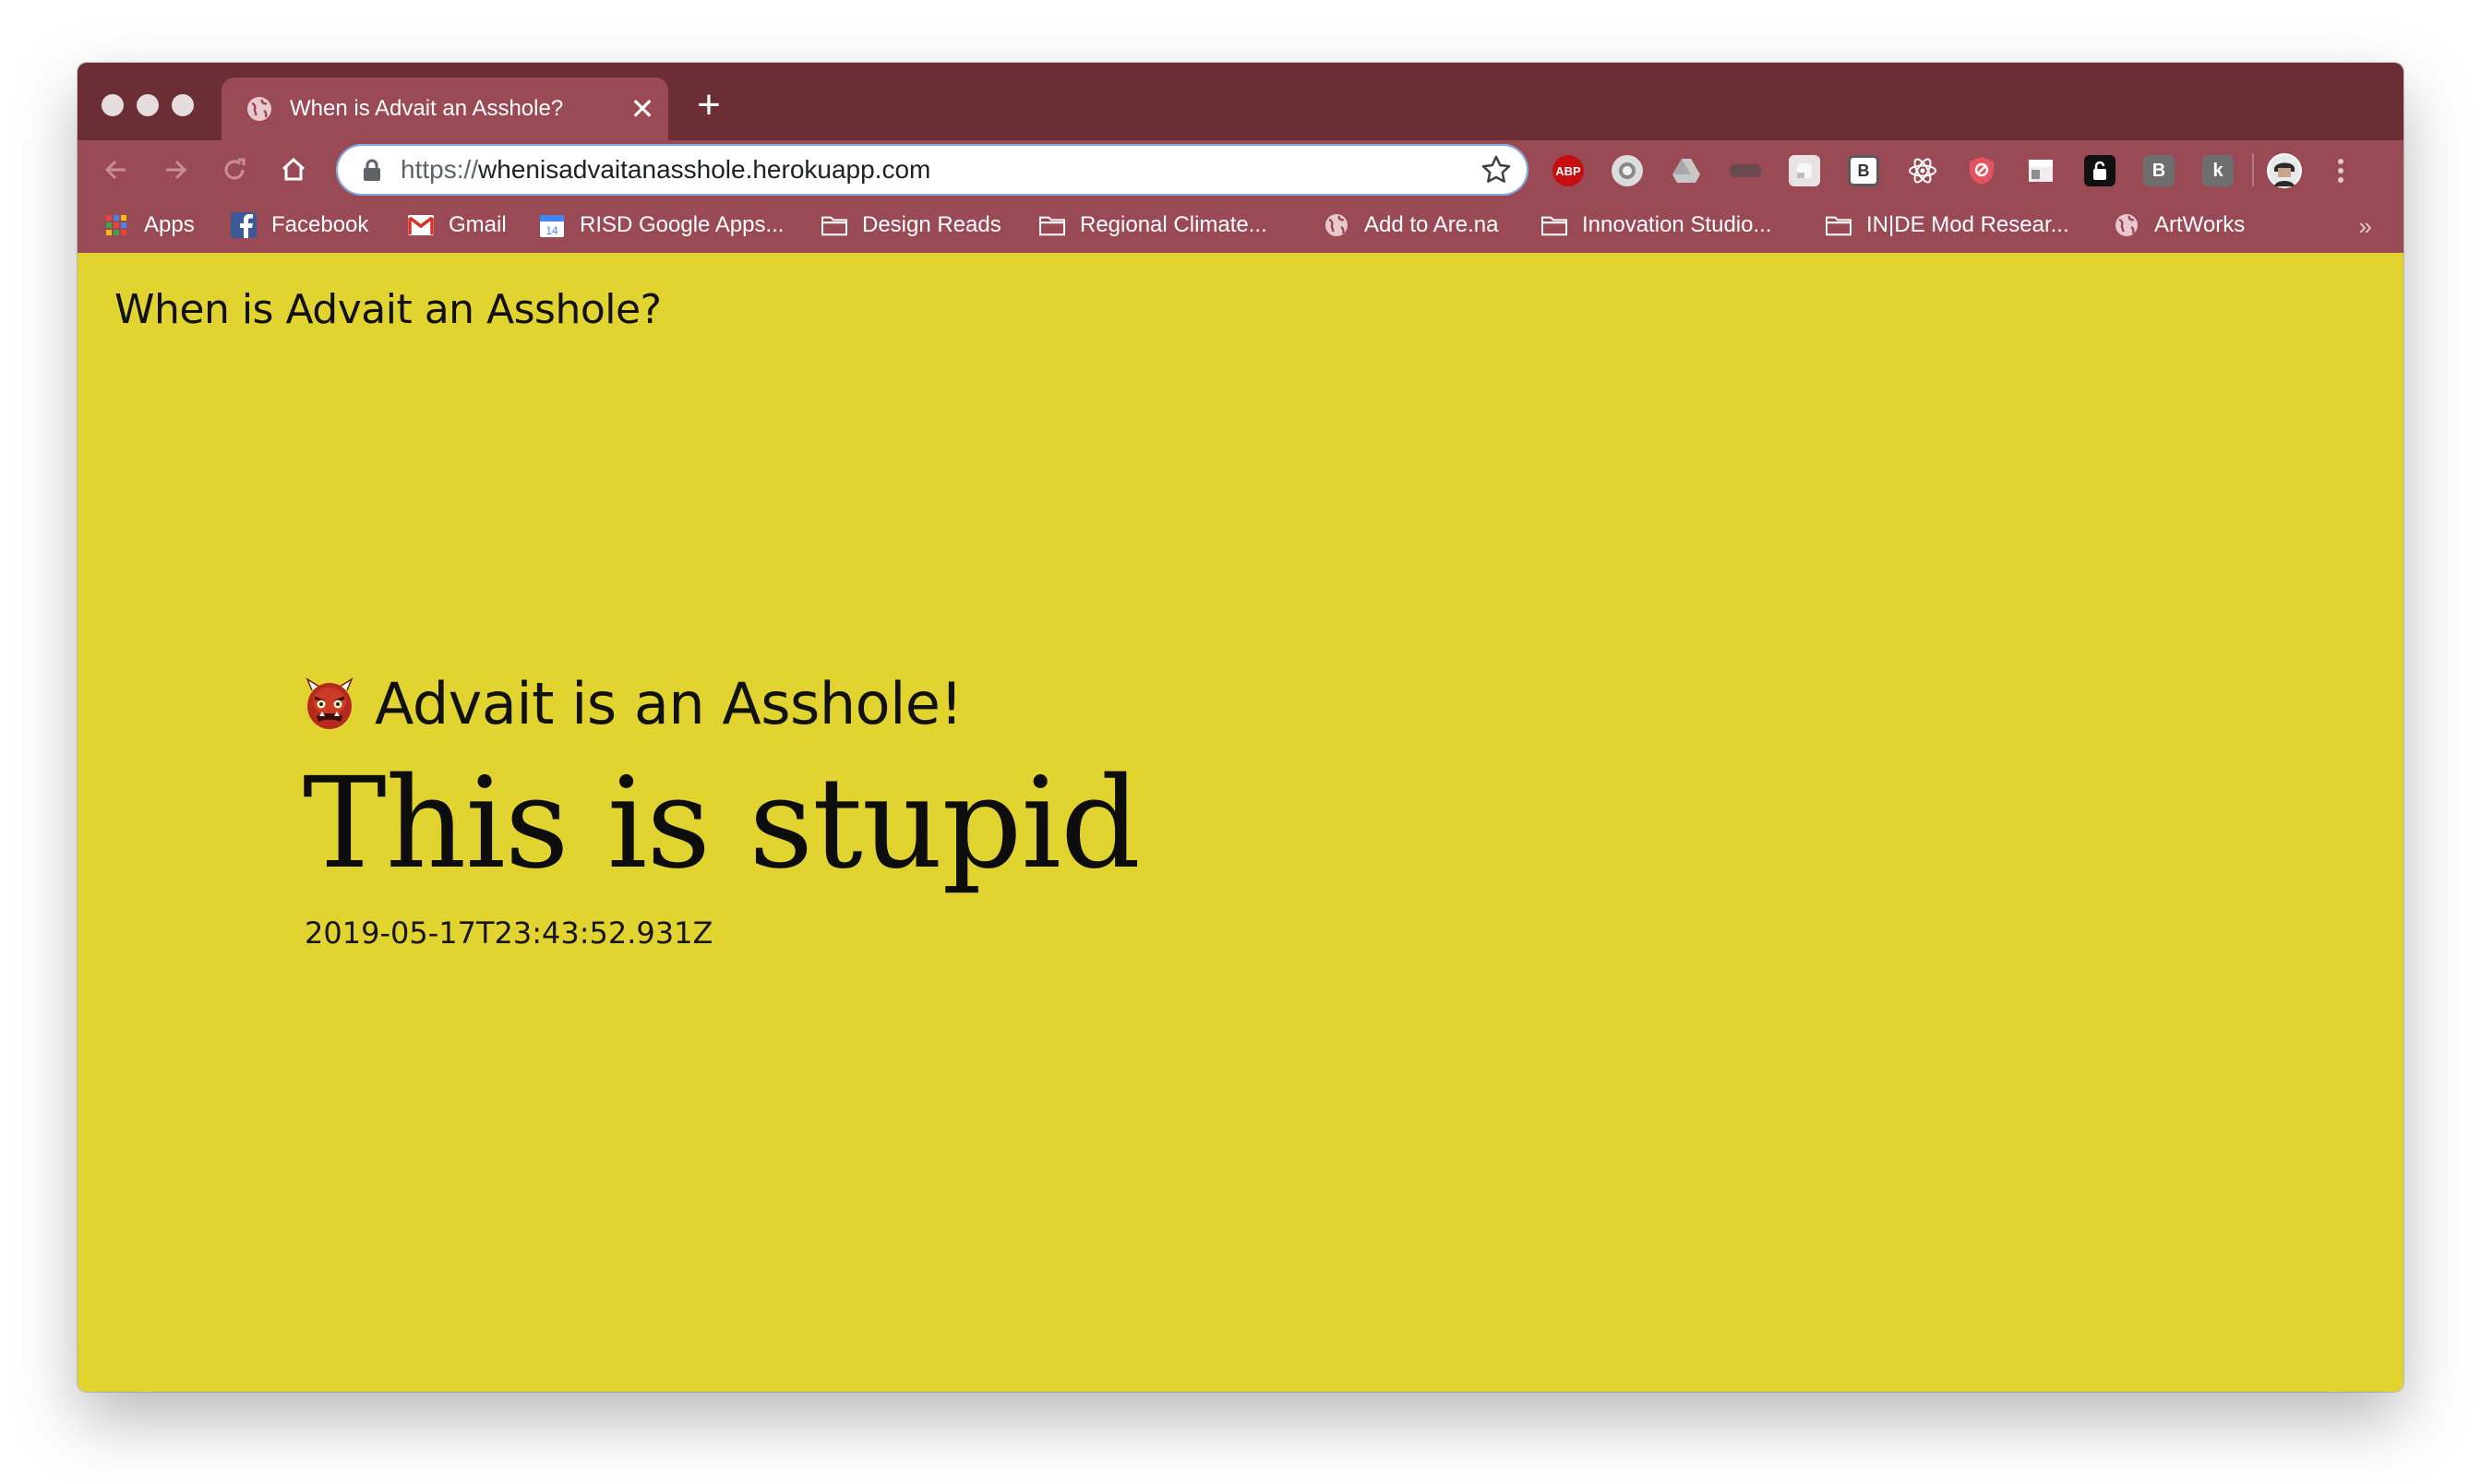 This screenshot has width=2481, height=1484. Describe the element at coordinates (244, 225) in the screenshot. I see `facebook-icon` at that location.